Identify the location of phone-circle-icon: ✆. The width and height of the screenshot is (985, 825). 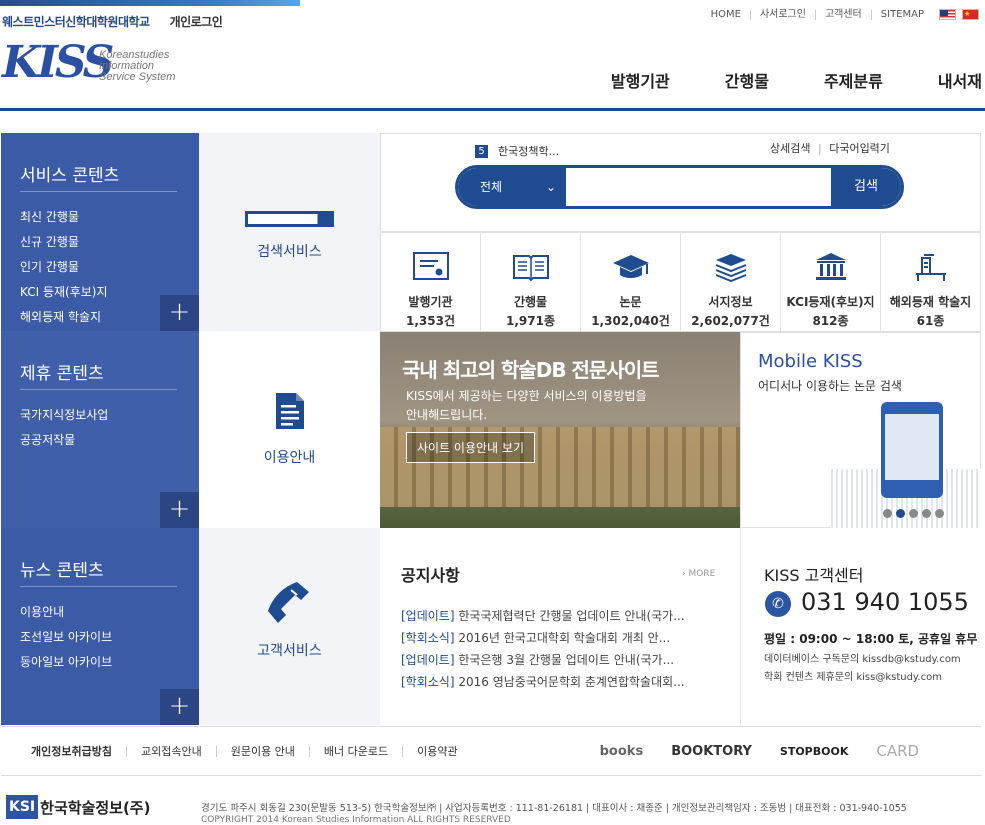
(778, 604).